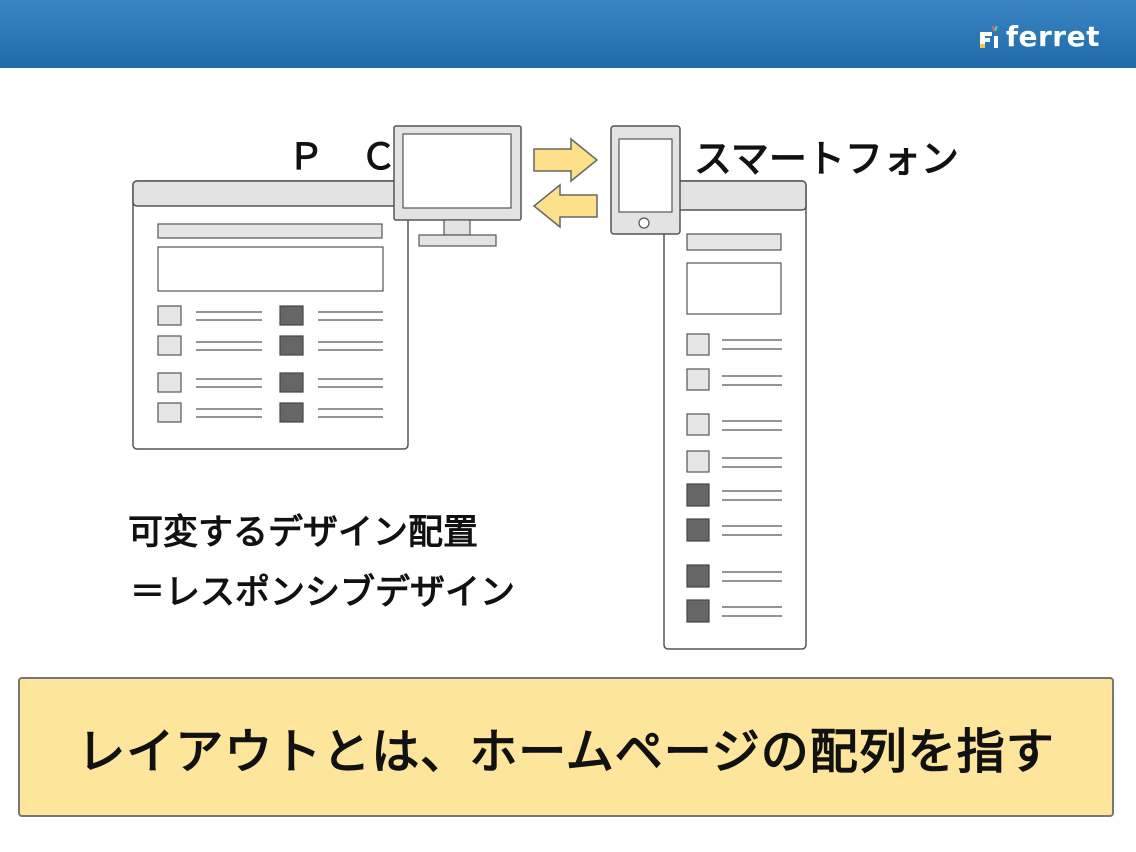 The image size is (1136, 852). I want to click on monitor-icon, so click(457, 186).